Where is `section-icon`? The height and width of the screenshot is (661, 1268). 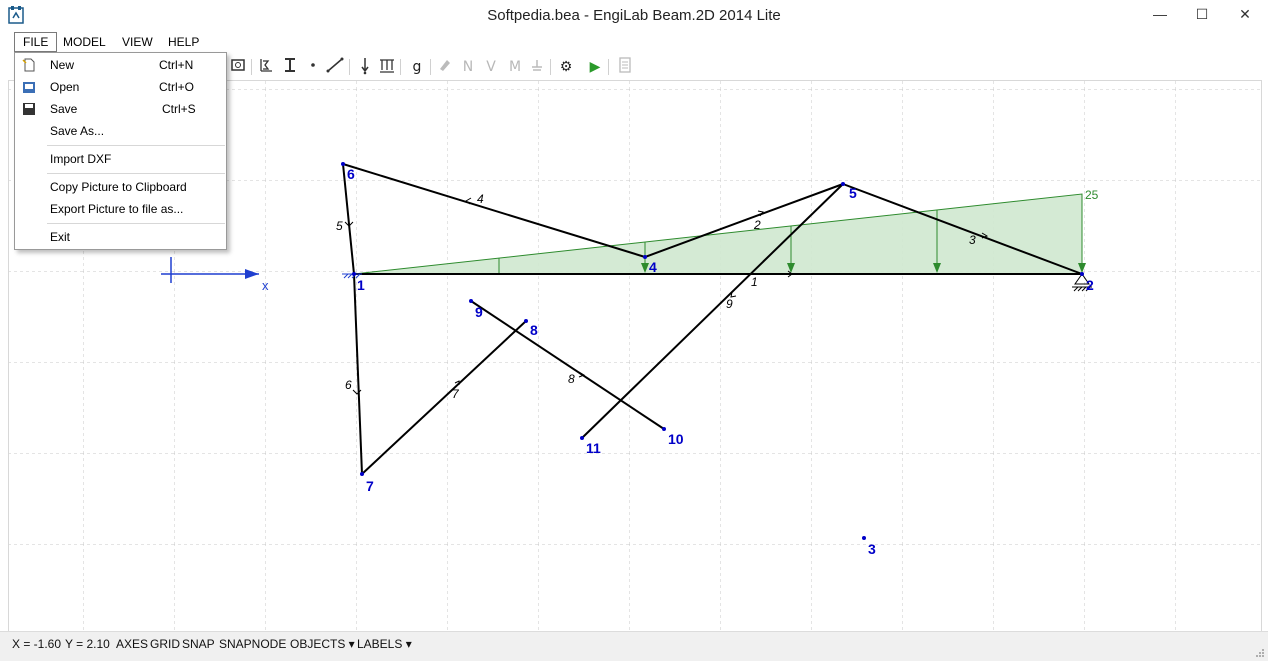
section-icon is located at coordinates (238, 67).